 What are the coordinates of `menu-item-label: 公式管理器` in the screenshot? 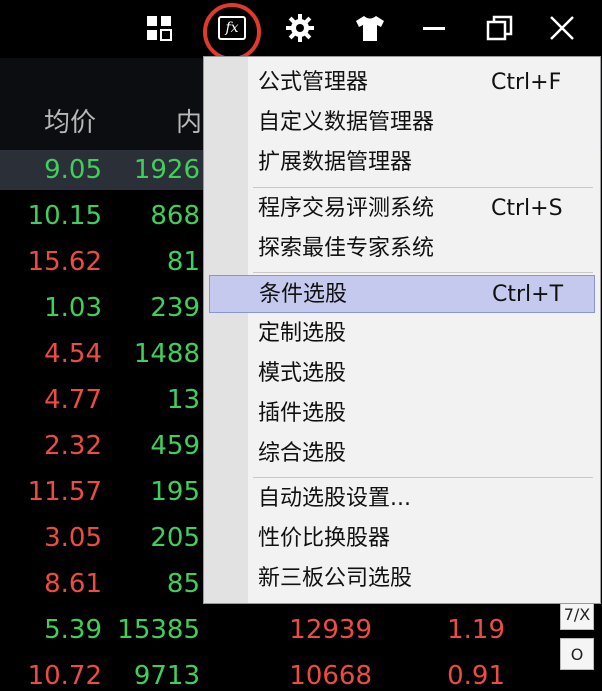 It's located at (313, 82).